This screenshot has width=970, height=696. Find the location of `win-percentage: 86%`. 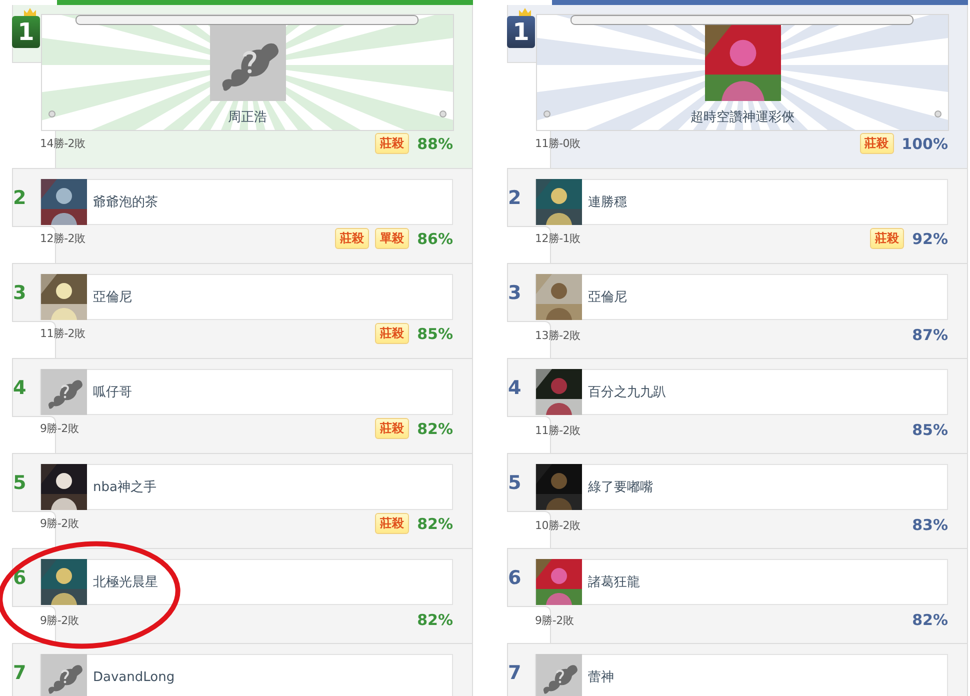

win-percentage: 86% is located at coordinates (435, 239).